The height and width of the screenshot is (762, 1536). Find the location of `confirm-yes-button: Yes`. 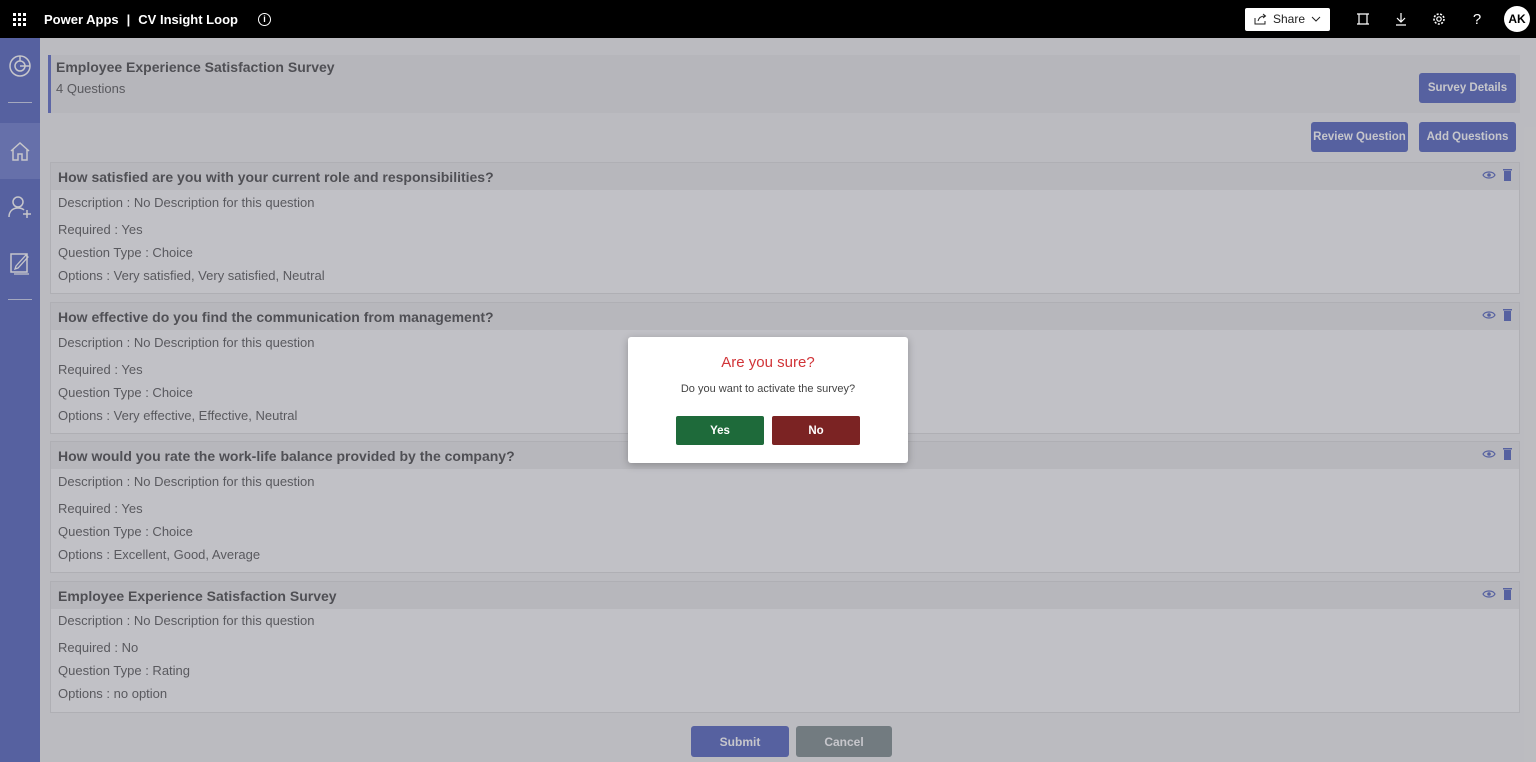

confirm-yes-button: Yes is located at coordinates (720, 430).